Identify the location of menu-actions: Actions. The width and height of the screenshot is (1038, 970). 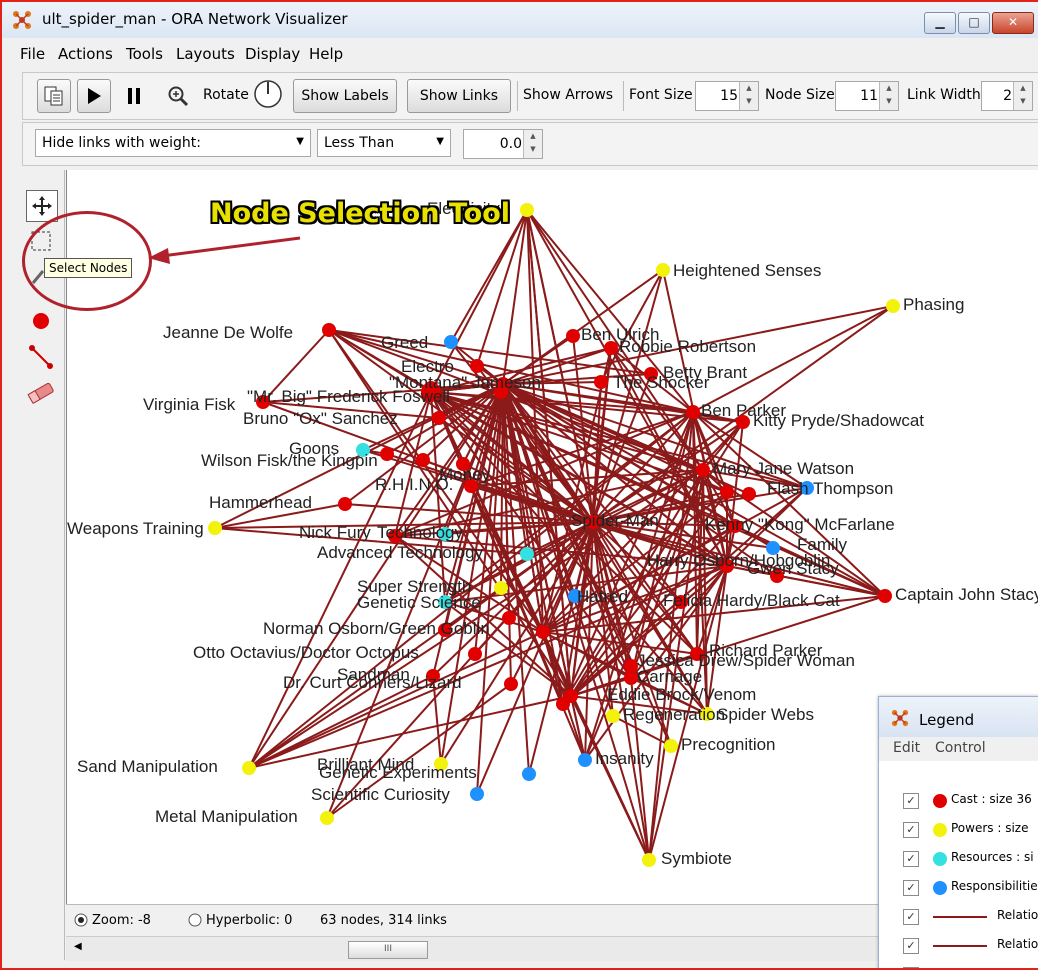
(85, 54).